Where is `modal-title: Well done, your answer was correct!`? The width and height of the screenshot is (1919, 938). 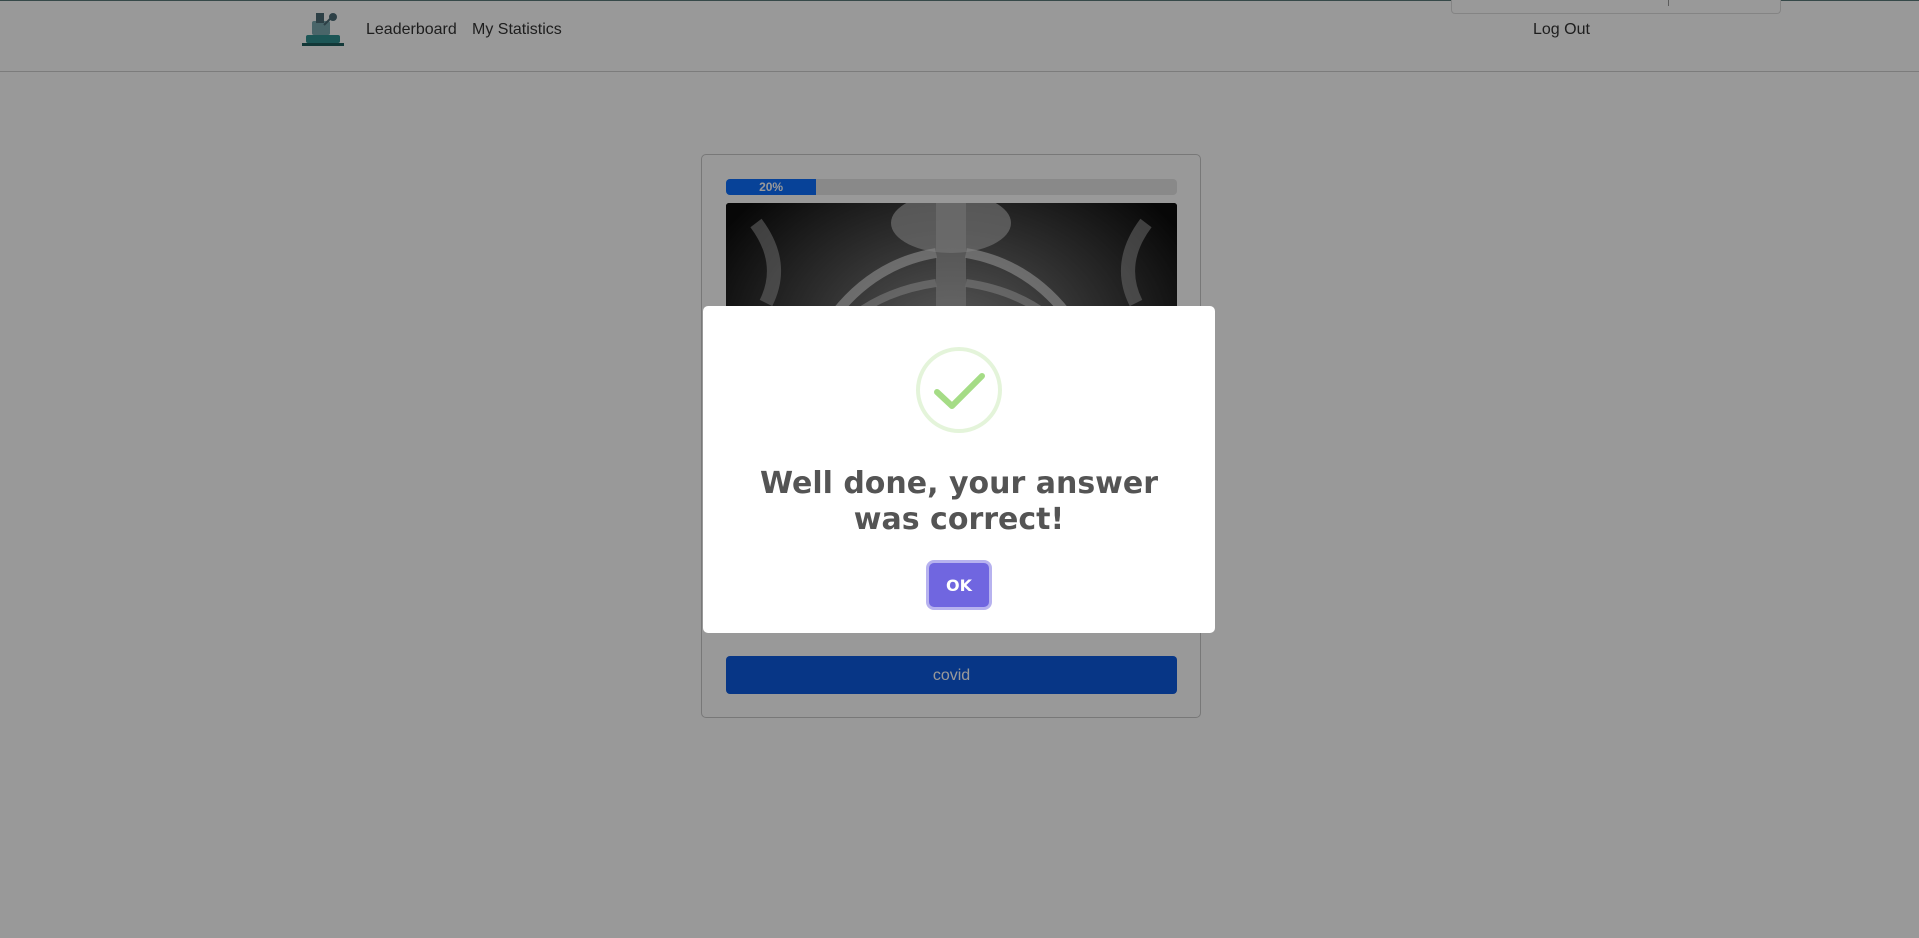
modal-title: Well done, your answer was correct! is located at coordinates (959, 501).